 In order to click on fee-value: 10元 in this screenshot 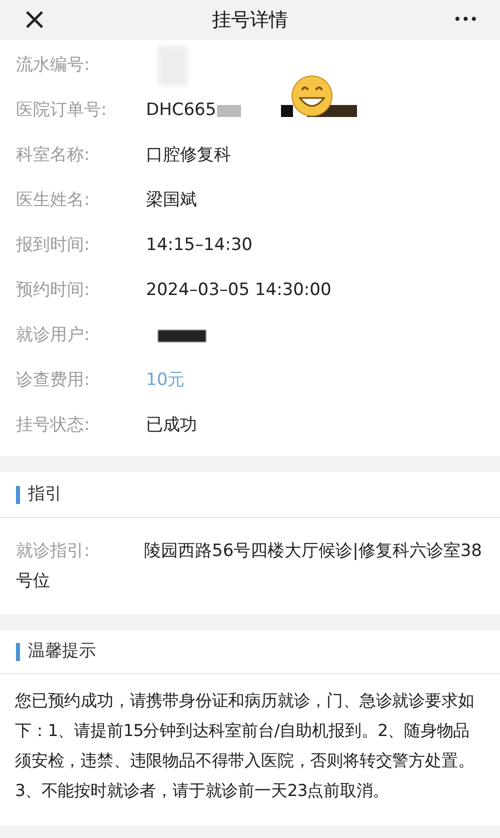, I will do `click(165, 380)`.